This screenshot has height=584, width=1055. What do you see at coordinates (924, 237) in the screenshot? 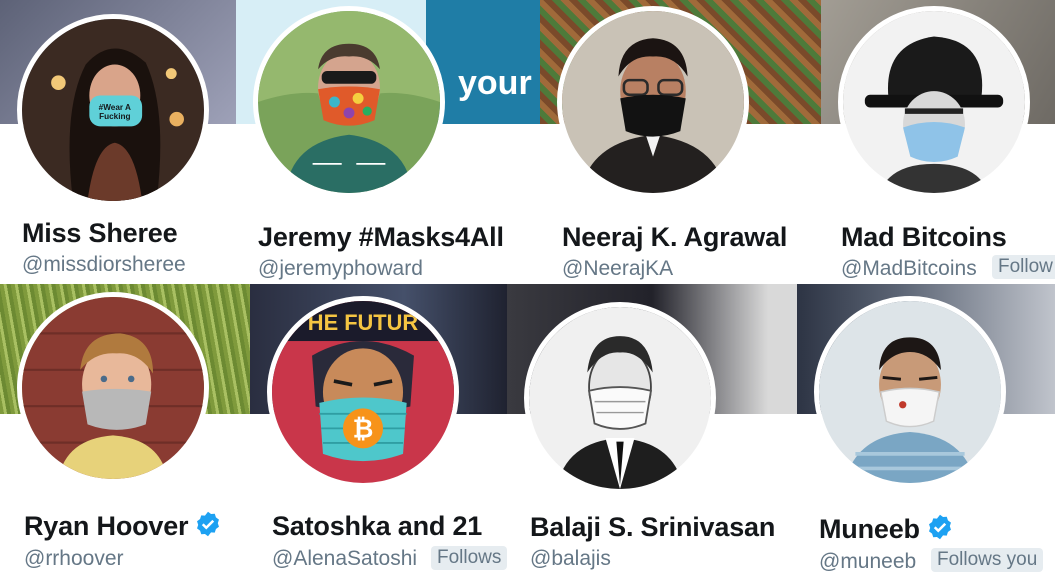
I see `profile-name: Mad Bitcoins` at bounding box center [924, 237].